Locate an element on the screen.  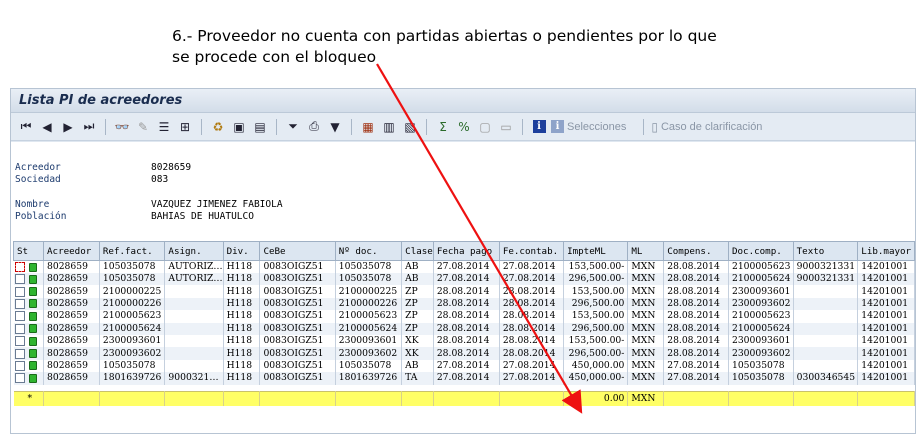
expand-icon: ⊞ is located at coordinates (185, 127).